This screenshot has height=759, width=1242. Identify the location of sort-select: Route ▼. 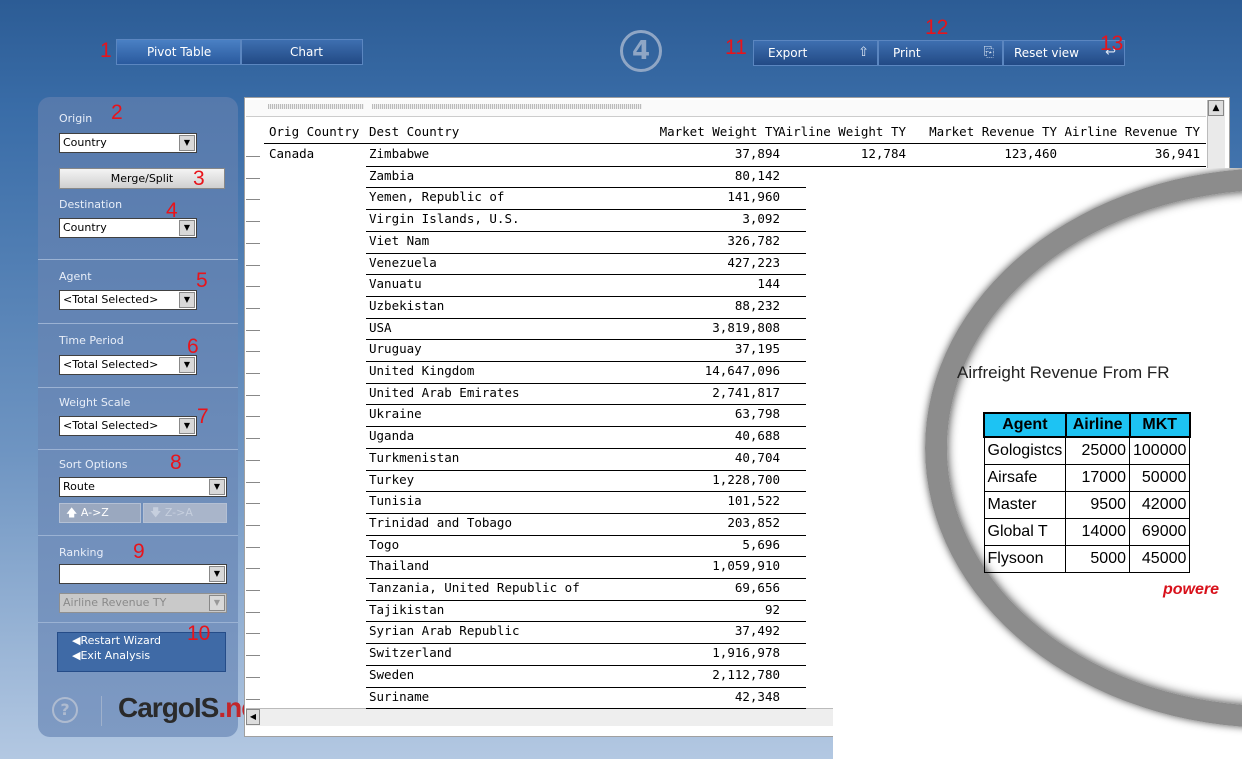
(143, 487).